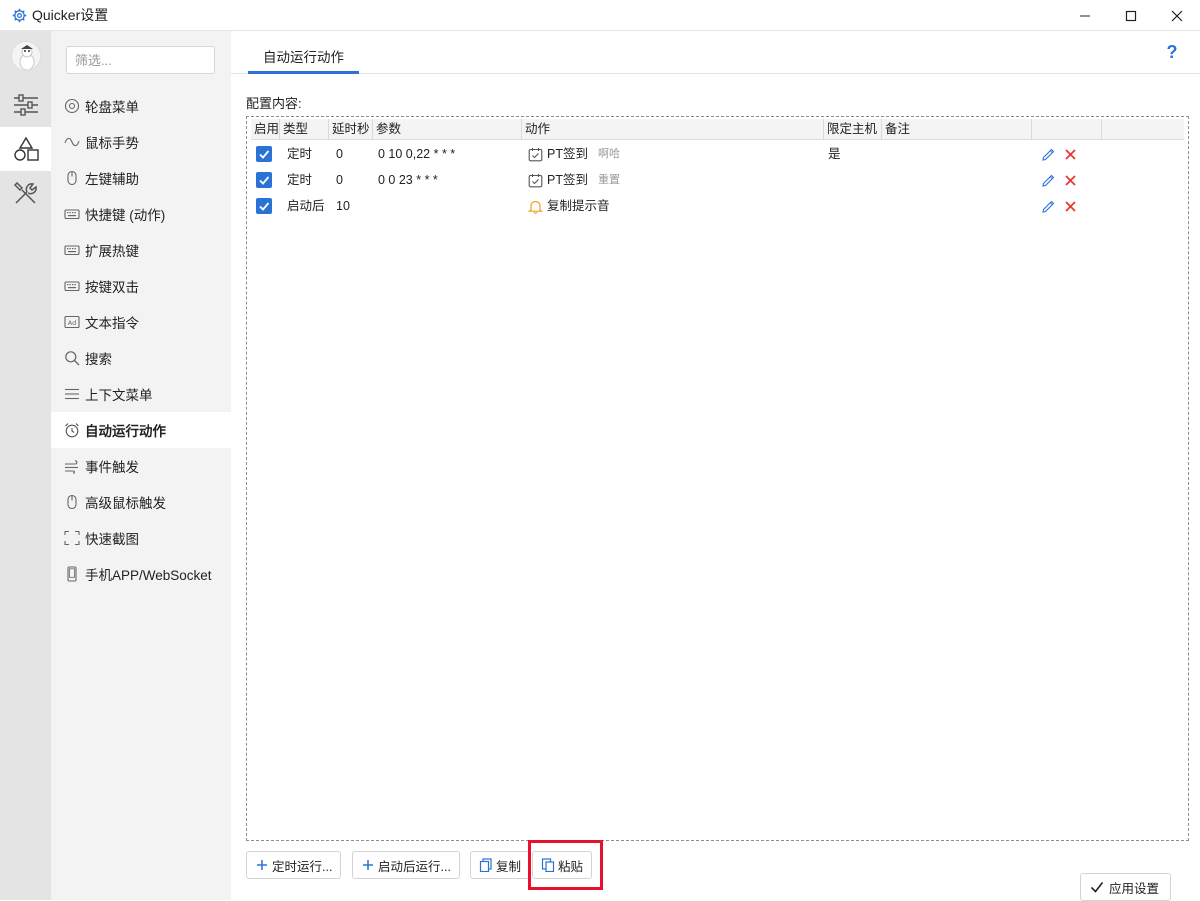  I want to click on apply-settings-button: 应用设置, so click(1126, 887).